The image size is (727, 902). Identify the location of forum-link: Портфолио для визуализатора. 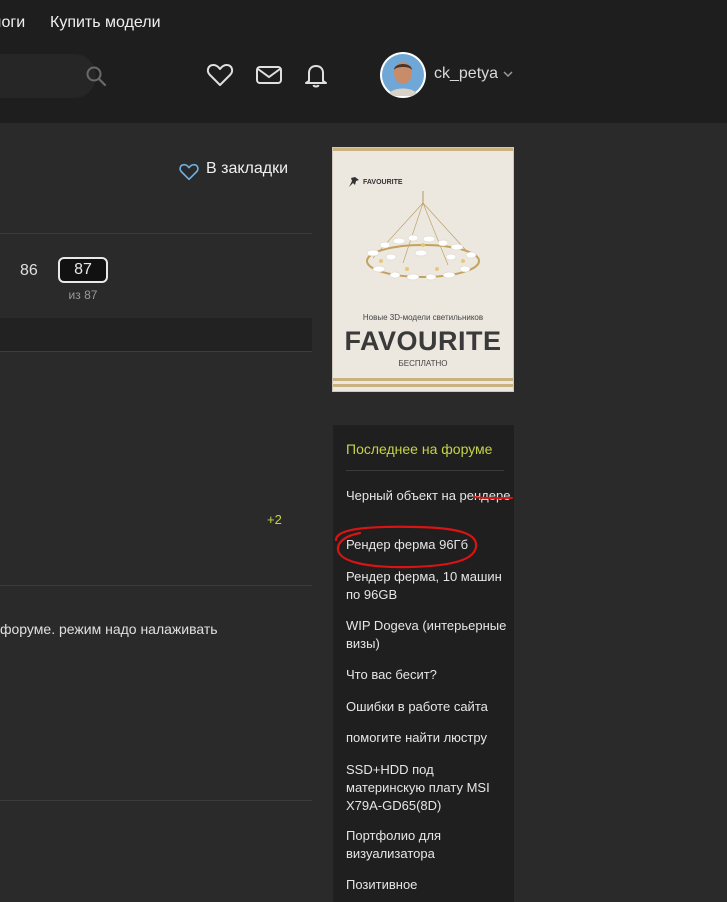
(428, 845).